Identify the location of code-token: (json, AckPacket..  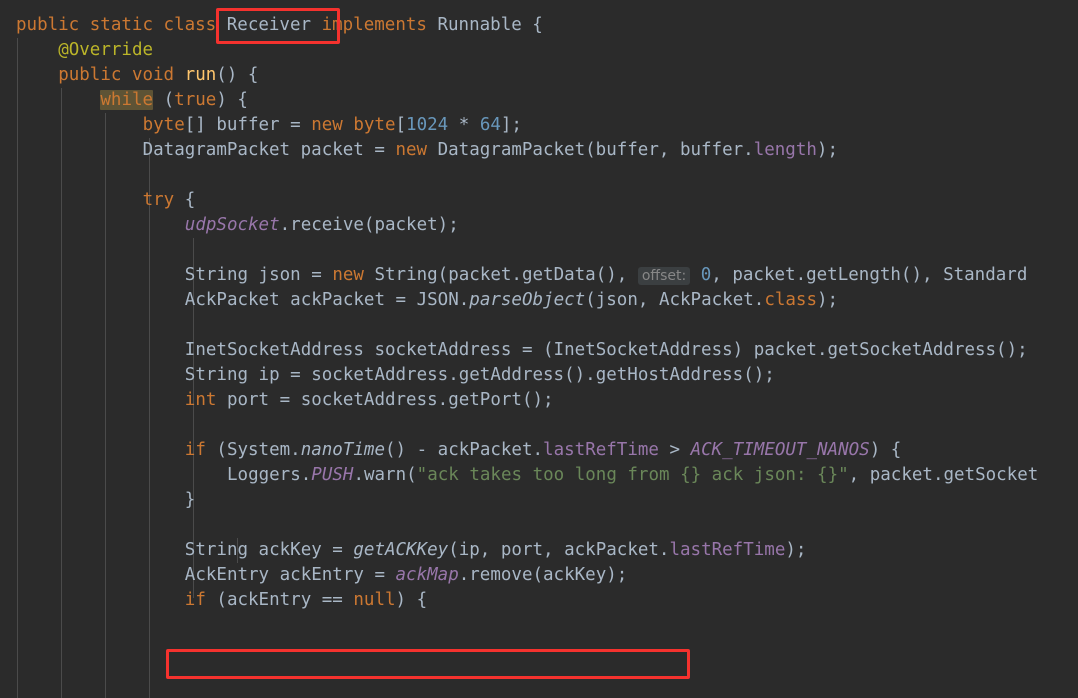
(675, 300).